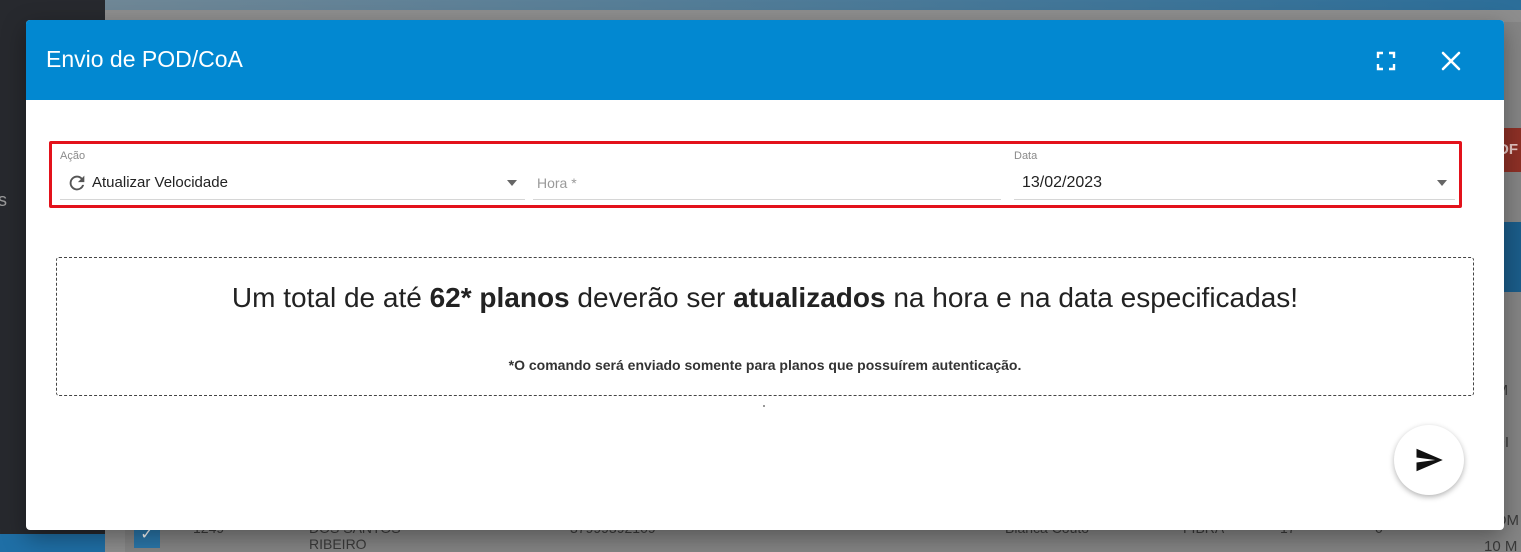 The height and width of the screenshot is (552, 1521). What do you see at coordinates (338, 544) in the screenshot?
I see `background-row-name-line2: RIBEIRO` at bounding box center [338, 544].